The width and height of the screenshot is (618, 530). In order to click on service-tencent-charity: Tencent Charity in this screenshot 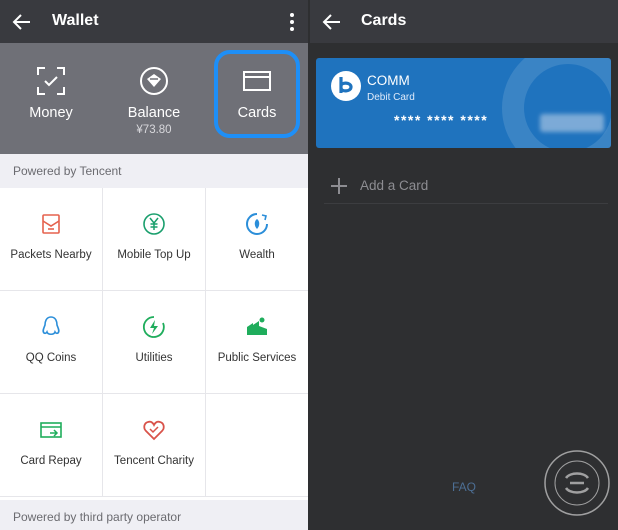, I will do `click(154, 445)`.